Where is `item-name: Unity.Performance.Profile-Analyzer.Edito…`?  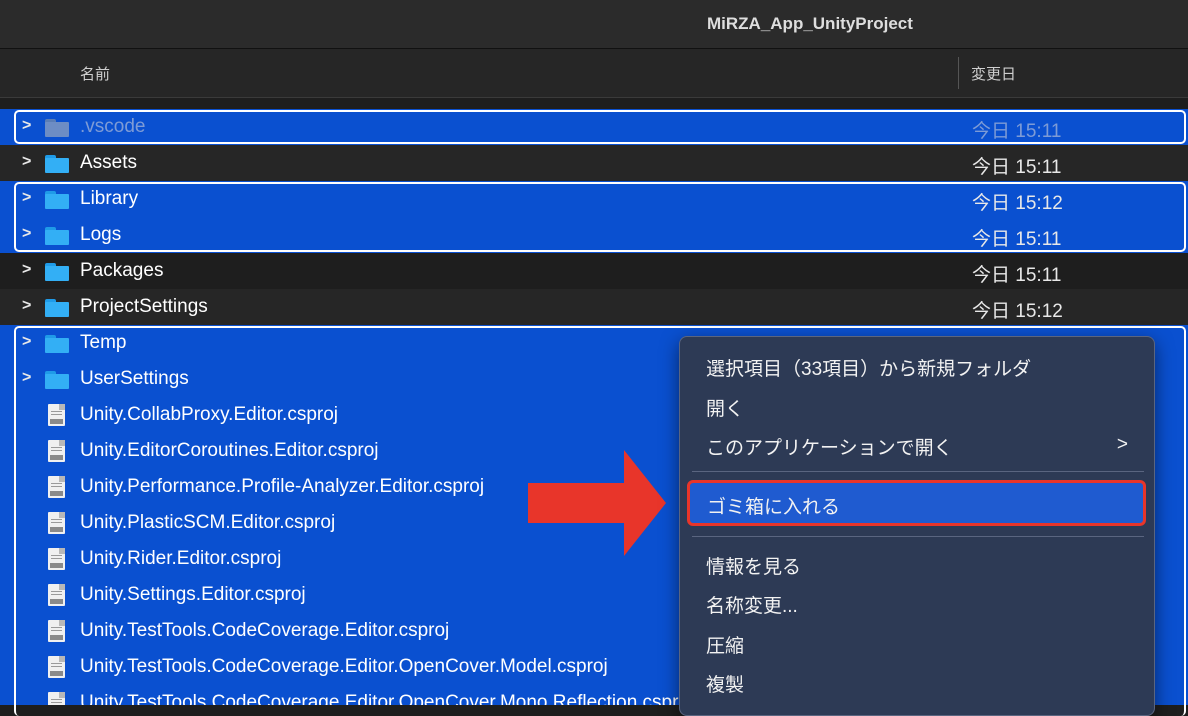 item-name: Unity.Performance.Profile-Analyzer.Edito… is located at coordinates (282, 486).